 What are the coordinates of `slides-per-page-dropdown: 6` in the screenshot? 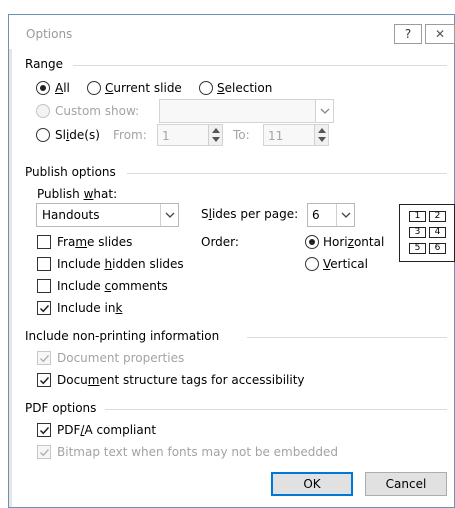 It's located at (331, 215).